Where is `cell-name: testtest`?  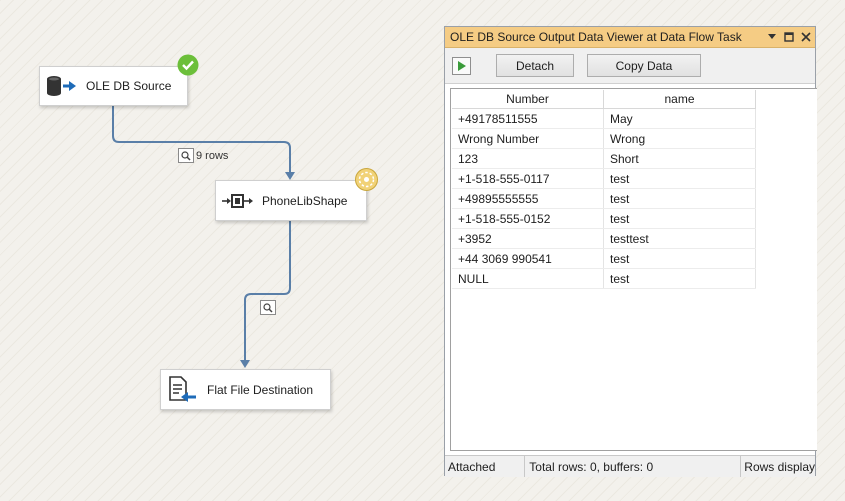 cell-name: testtest is located at coordinates (679, 238).